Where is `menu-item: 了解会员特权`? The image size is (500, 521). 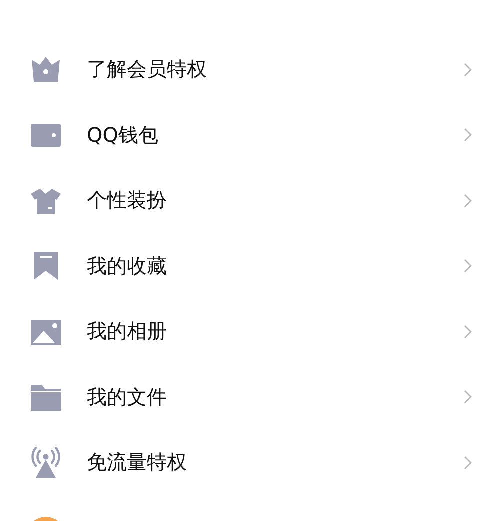
menu-item: 了解会员特权 is located at coordinates (250, 69).